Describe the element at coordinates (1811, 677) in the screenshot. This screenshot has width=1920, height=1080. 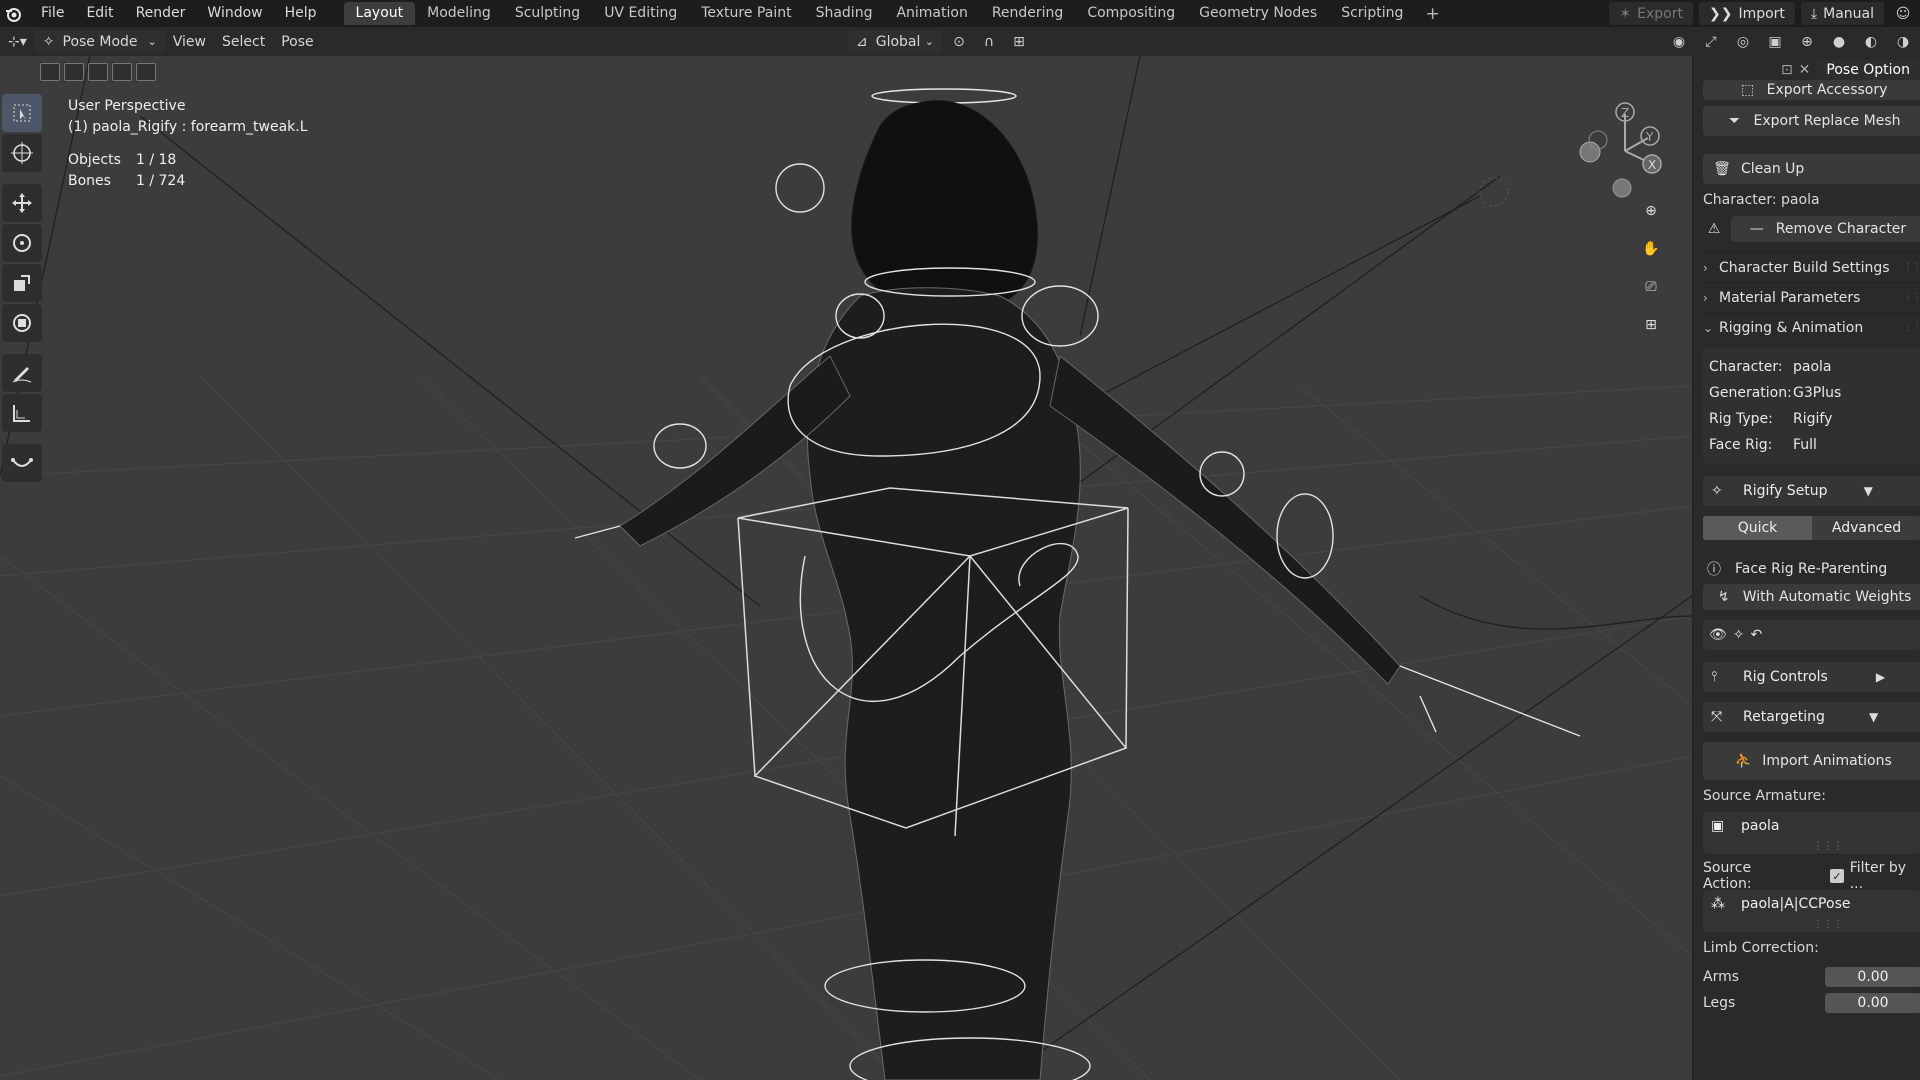
I see `rig-controls-panel: ⫯ Rig Controls ▶` at that location.